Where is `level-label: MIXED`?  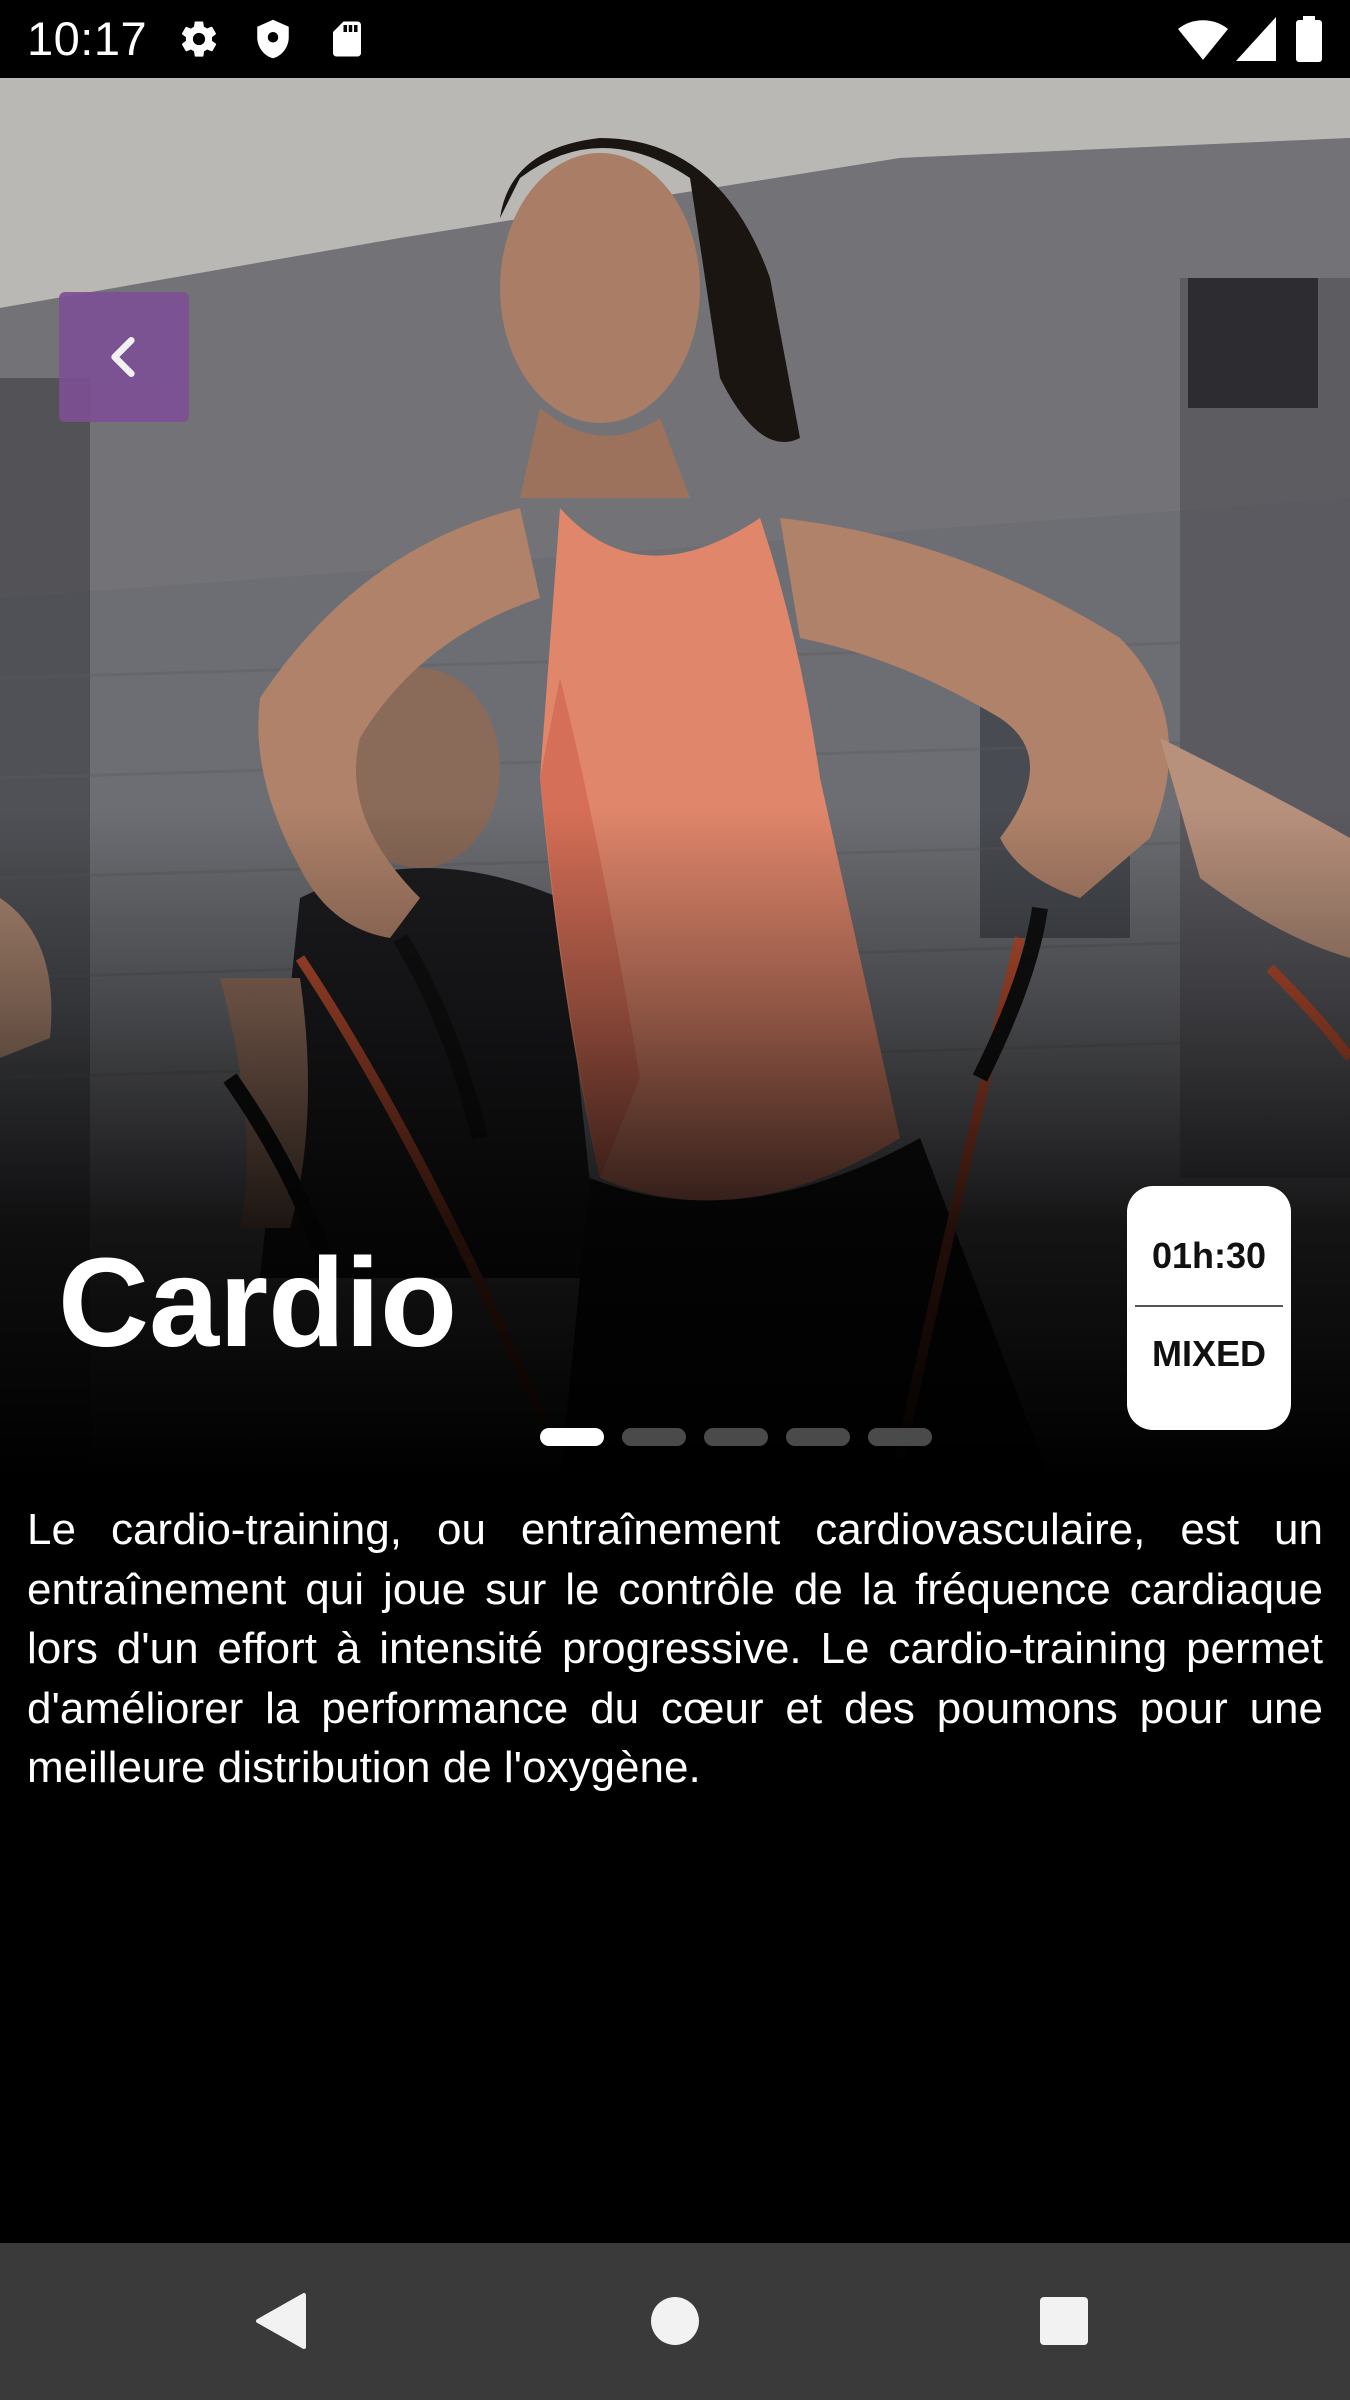
level-label: MIXED is located at coordinates (1208, 1353).